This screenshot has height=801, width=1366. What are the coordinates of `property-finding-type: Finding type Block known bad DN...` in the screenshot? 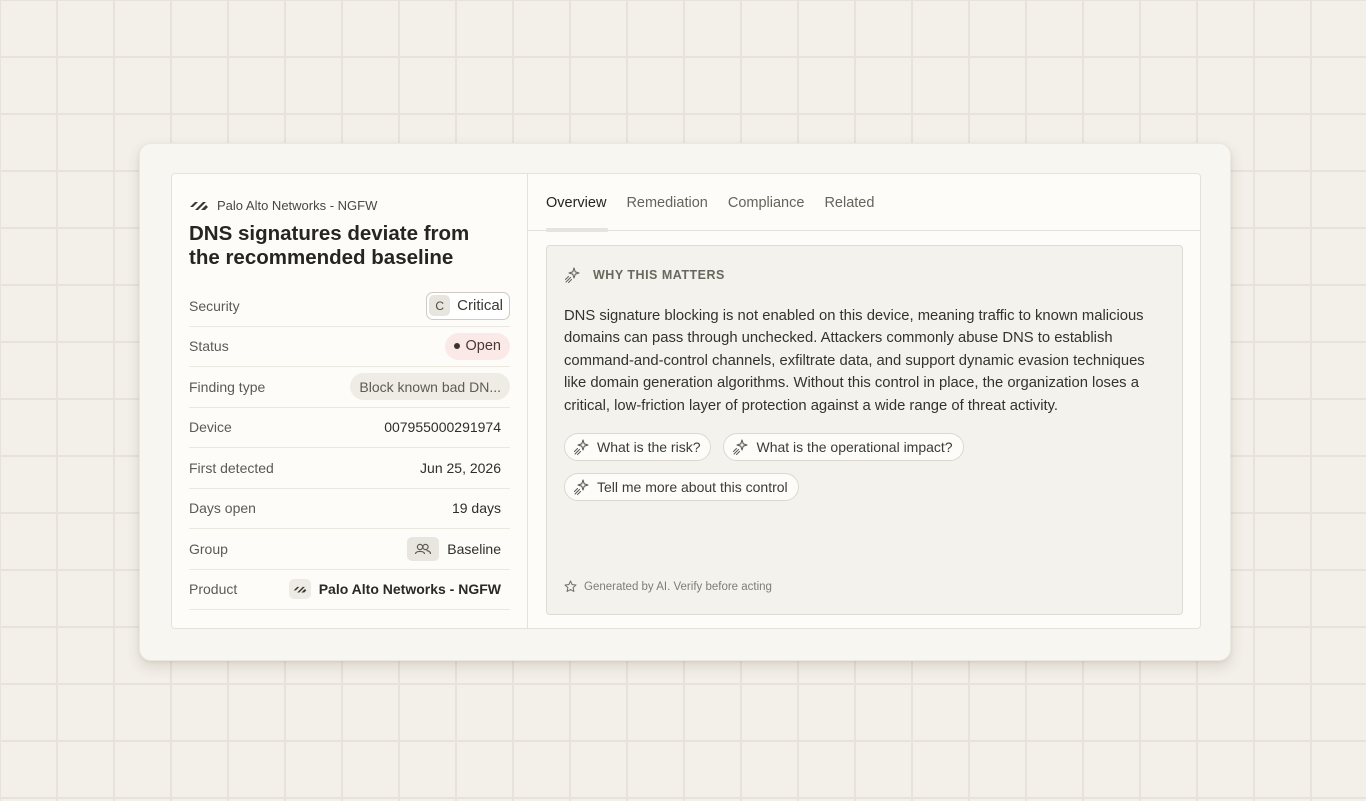 It's located at (349, 387).